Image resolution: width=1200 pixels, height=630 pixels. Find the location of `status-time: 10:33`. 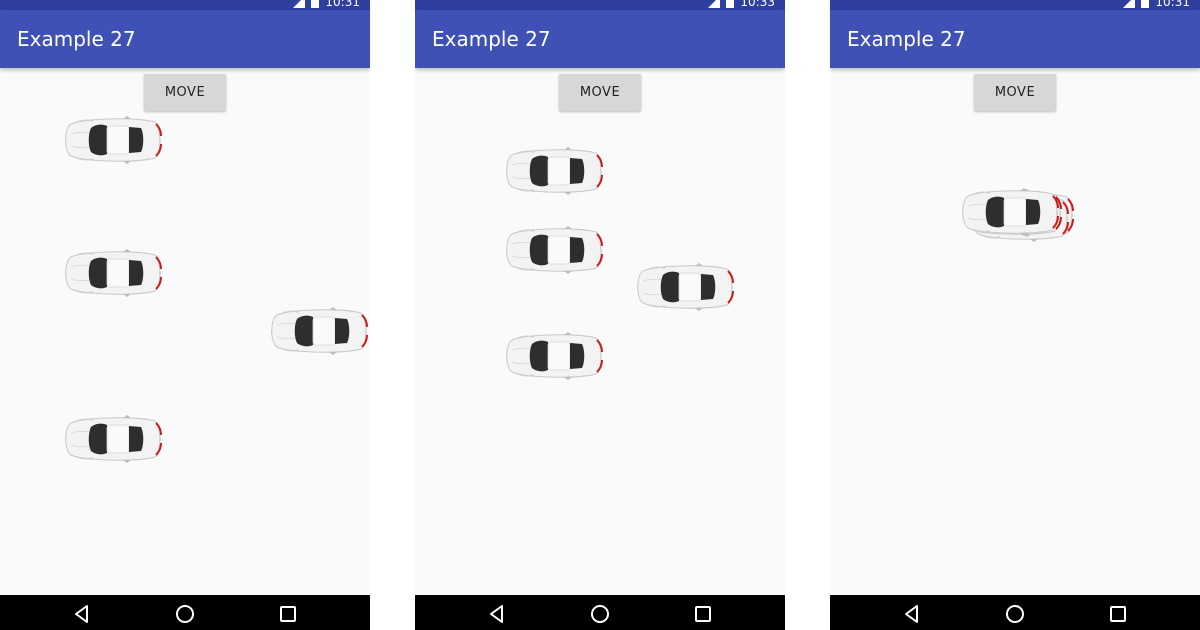

status-time: 10:33 is located at coordinates (757, 4).